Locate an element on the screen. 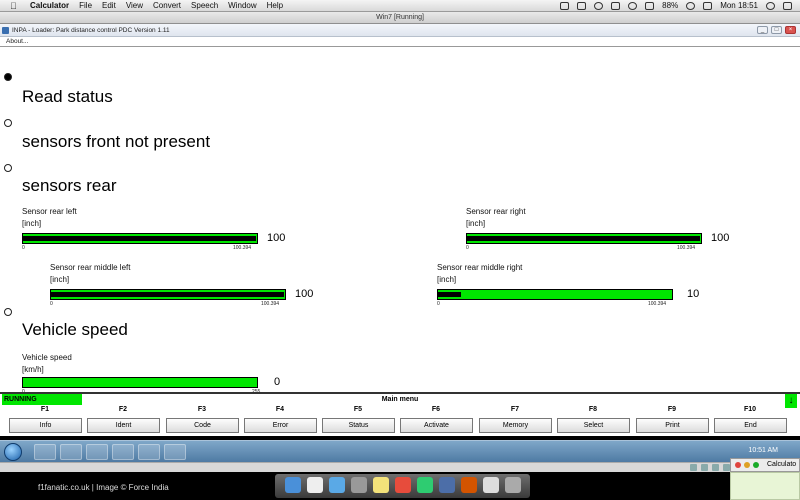 This screenshot has height=500, width=800. gauge-unit: [km/h] is located at coordinates (33, 369).